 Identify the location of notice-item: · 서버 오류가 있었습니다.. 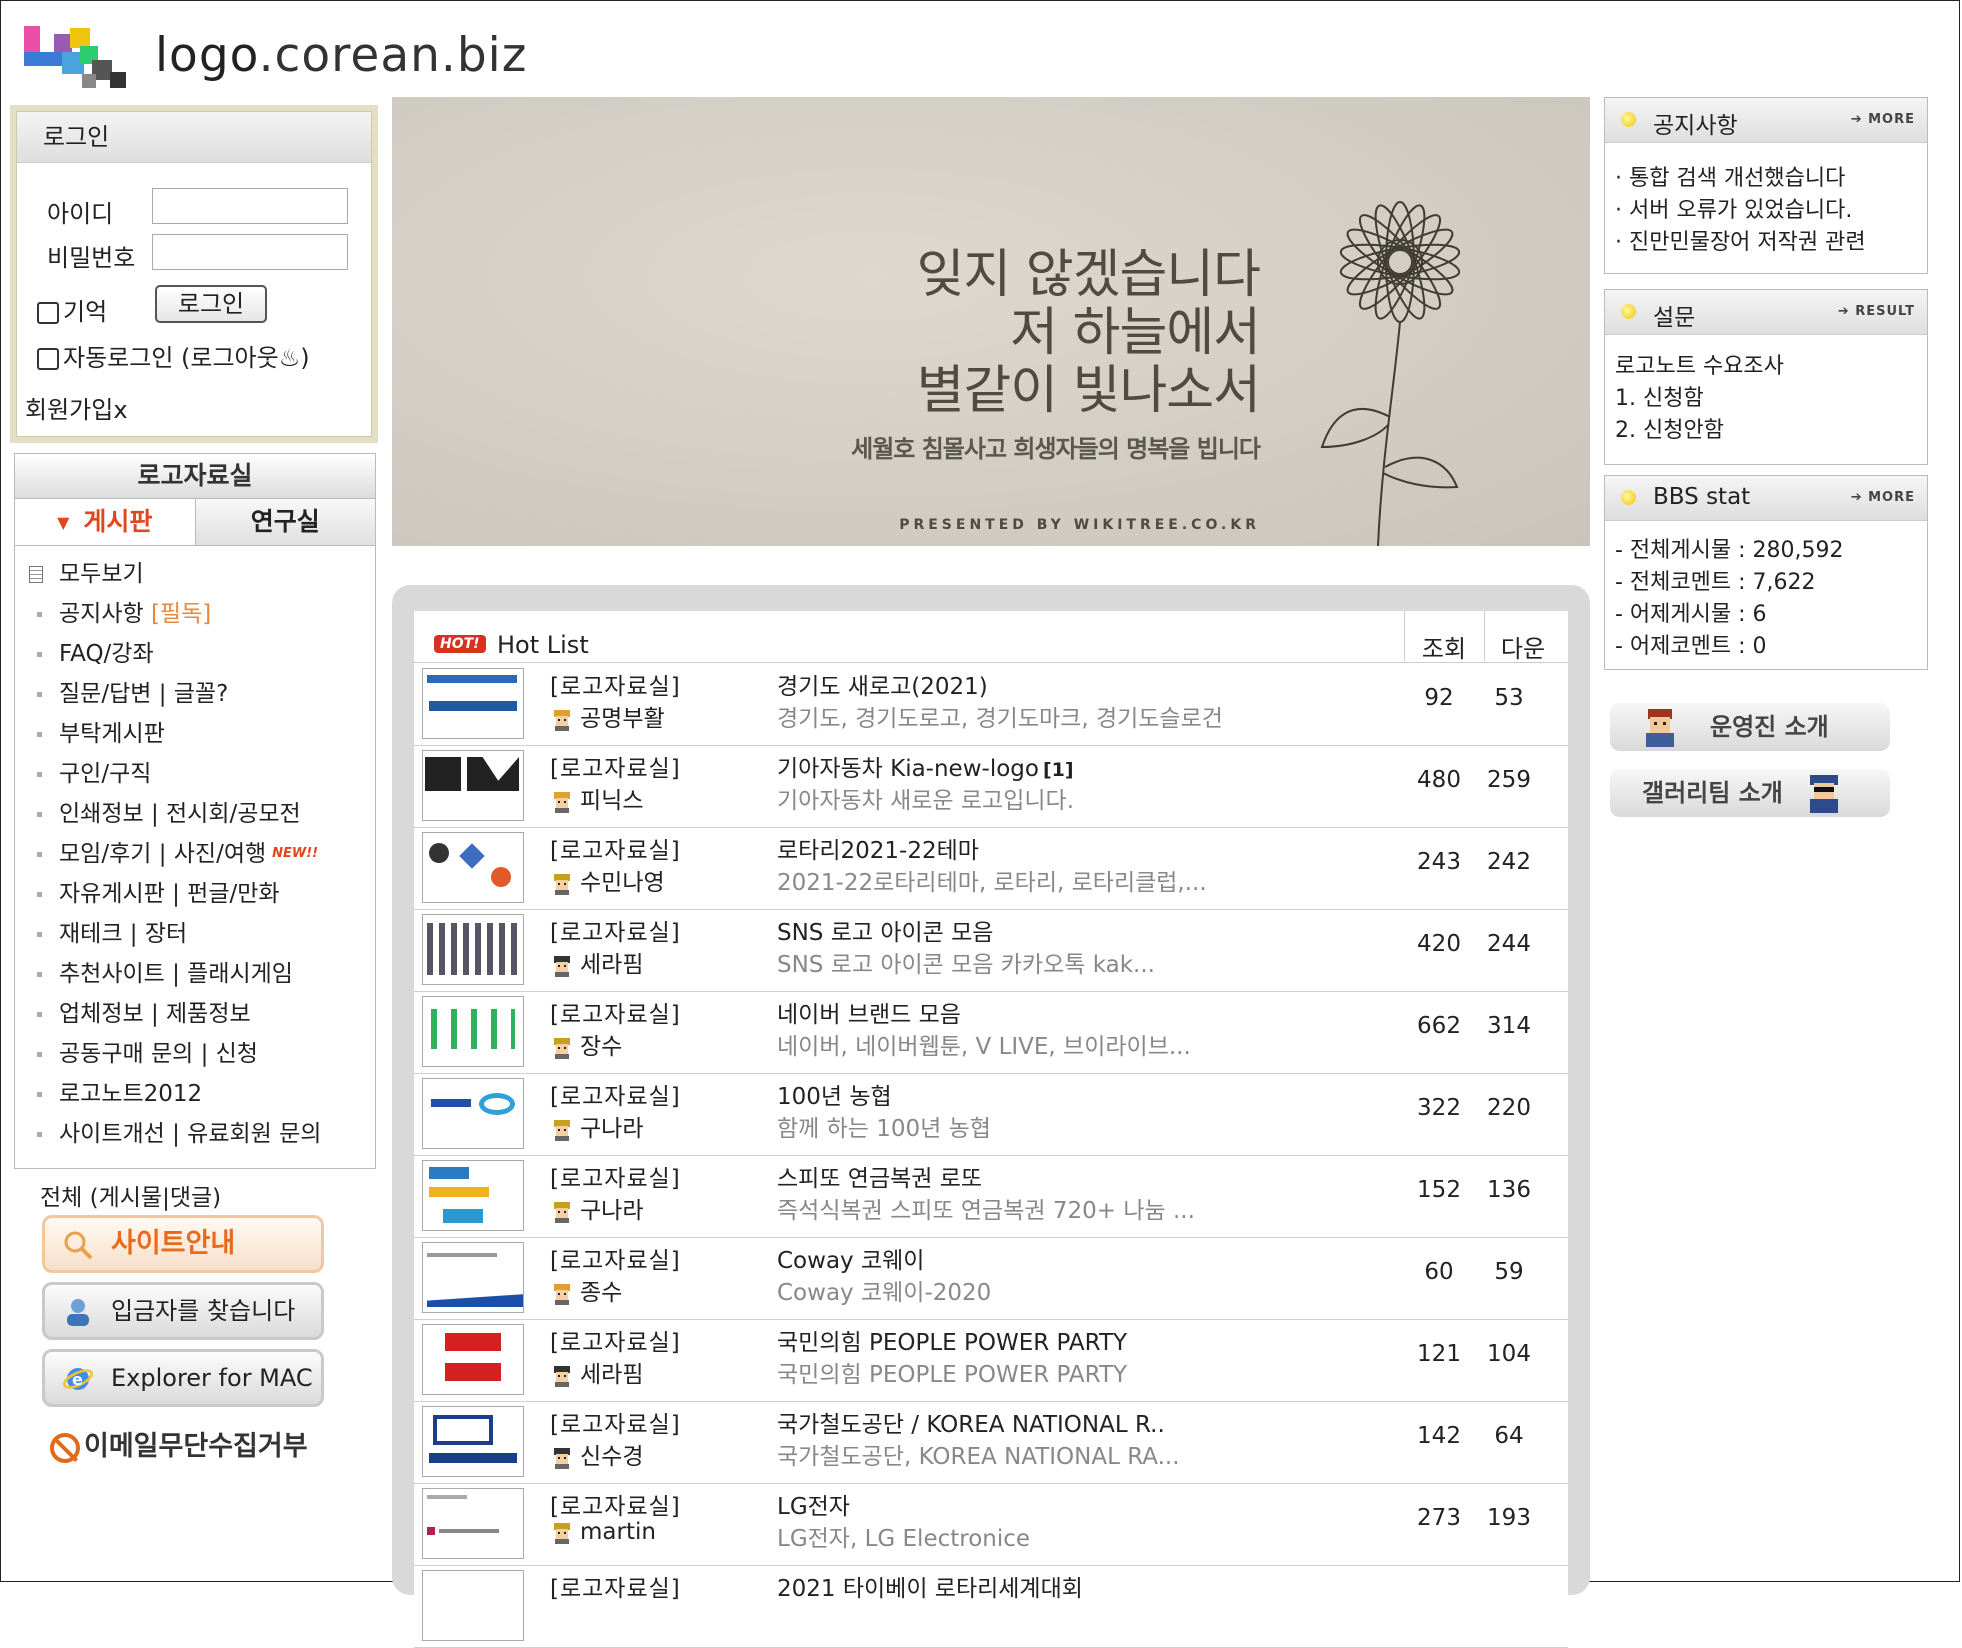
(1767, 211).